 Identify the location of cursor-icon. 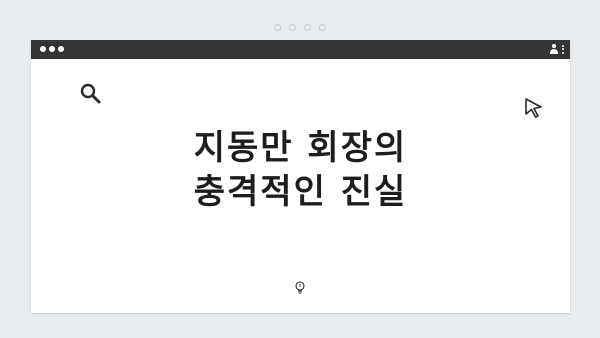
(533, 108).